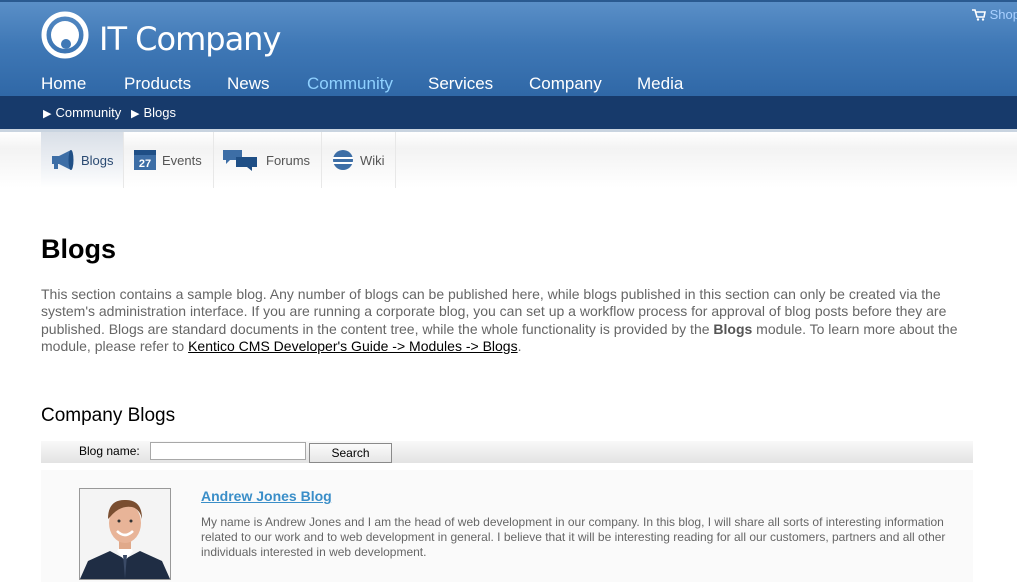  I want to click on subnav-wiki: Wiki, so click(358, 160).